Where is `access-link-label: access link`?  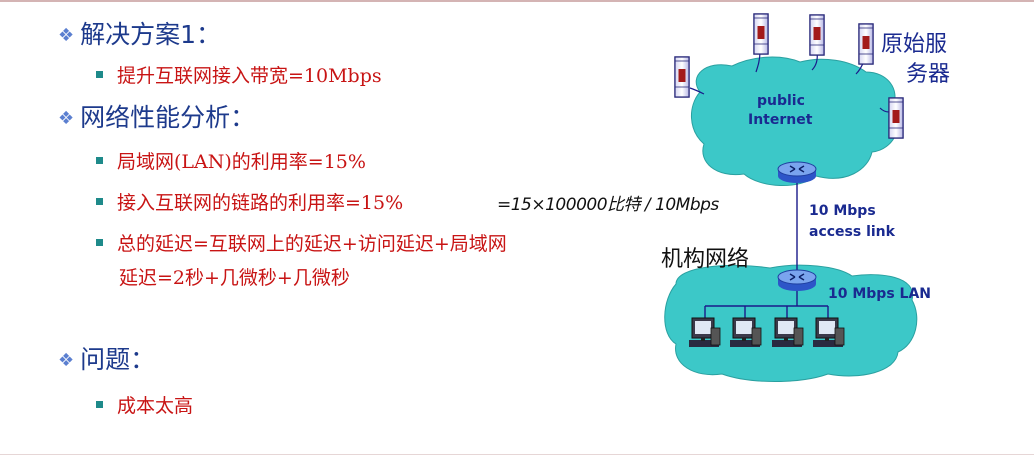 access-link-label: access link is located at coordinates (852, 232).